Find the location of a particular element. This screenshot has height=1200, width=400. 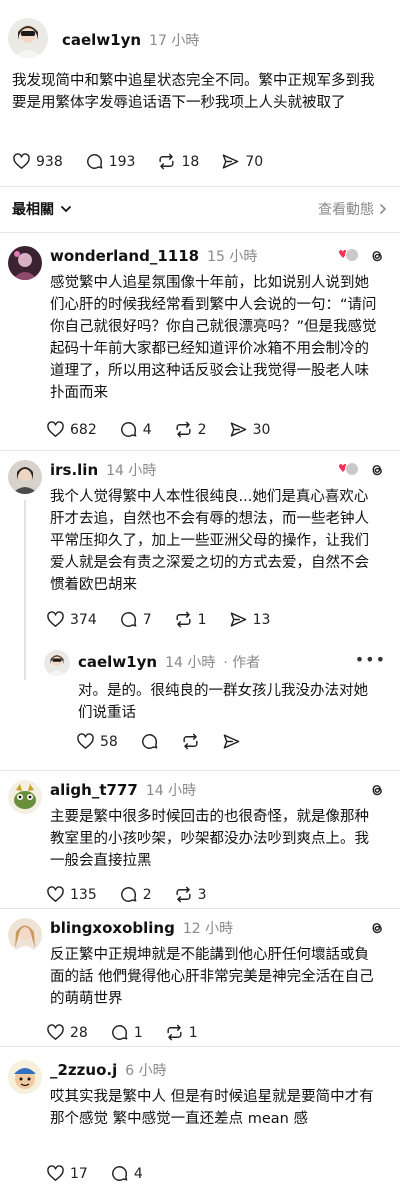

comment-header: blingxoxobling 12 小時 is located at coordinates (141, 928).